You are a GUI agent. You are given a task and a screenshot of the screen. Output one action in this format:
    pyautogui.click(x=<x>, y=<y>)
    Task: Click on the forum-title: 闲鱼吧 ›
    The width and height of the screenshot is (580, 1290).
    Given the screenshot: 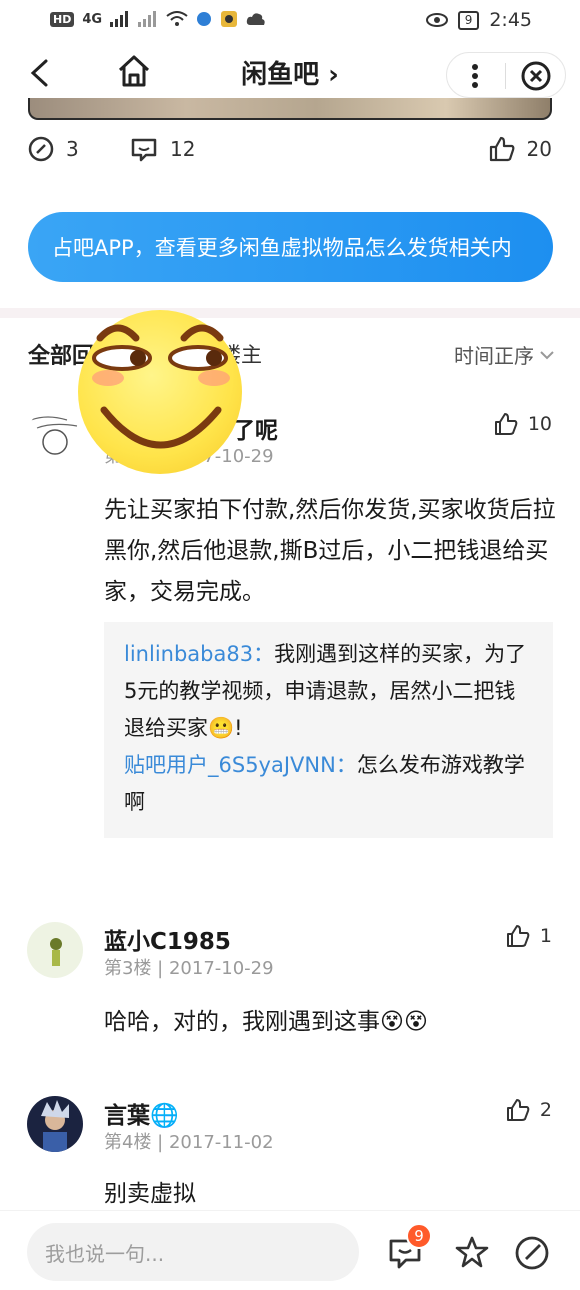 What is the action you would take?
    pyautogui.click(x=290, y=72)
    